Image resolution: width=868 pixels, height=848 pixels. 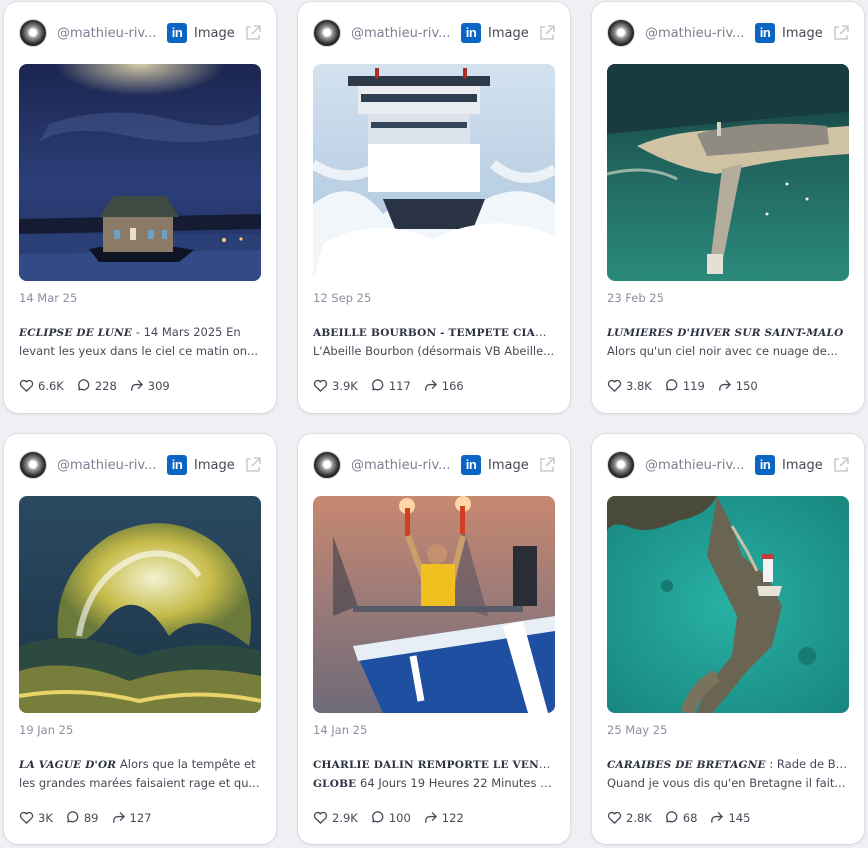 I want to click on shares-stat: 150, so click(x=737, y=385).